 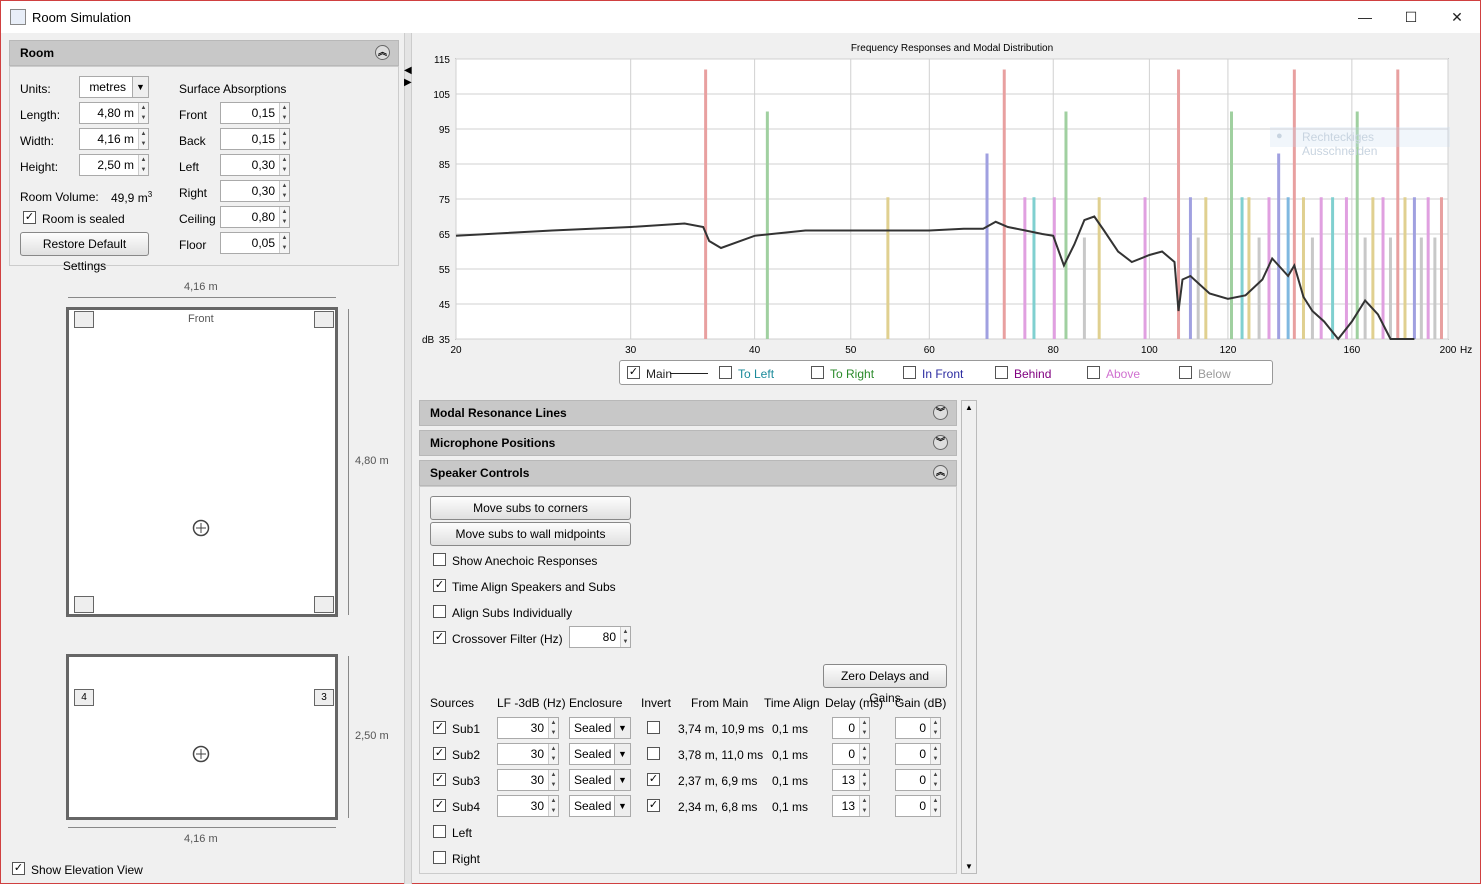 I want to click on show-elevation-checkbox: ✓, so click(x=18, y=868).